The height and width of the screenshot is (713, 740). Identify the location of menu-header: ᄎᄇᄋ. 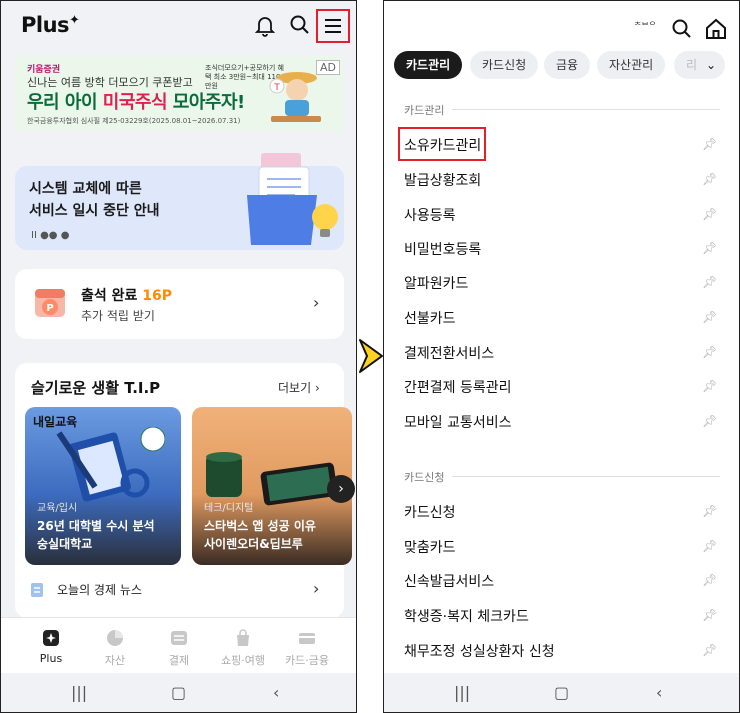
(561, 26).